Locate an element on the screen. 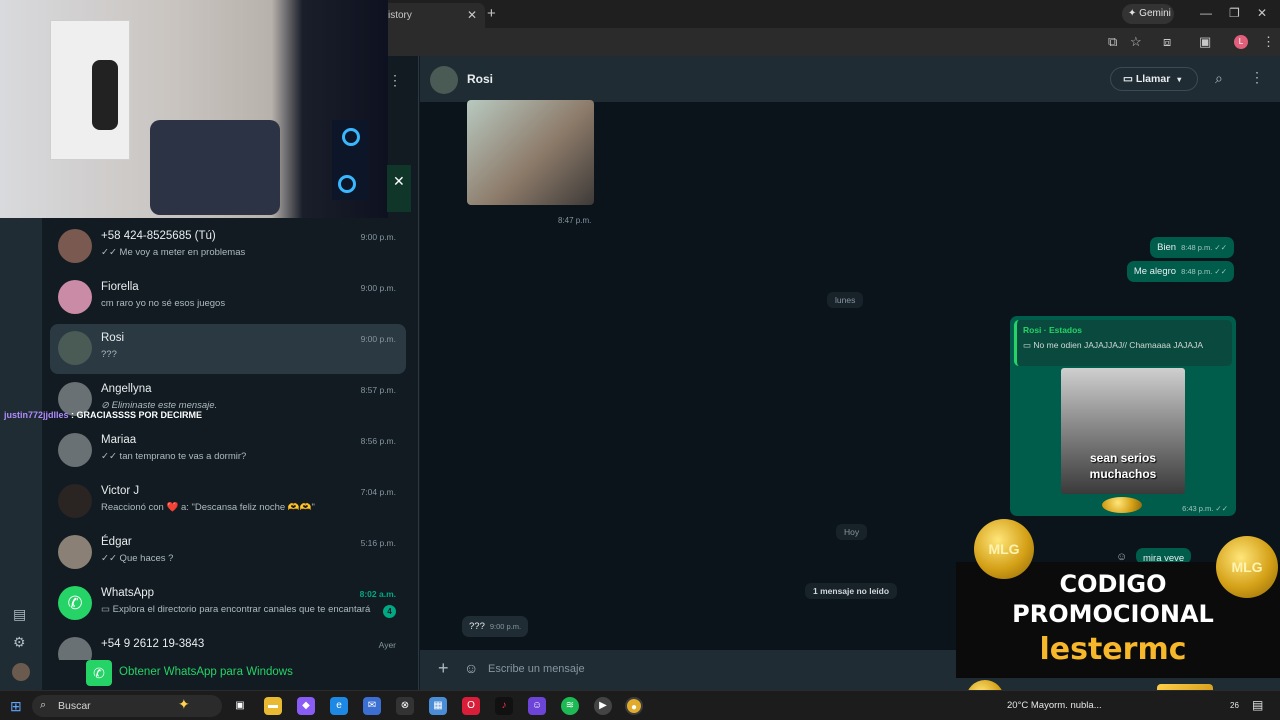  call-button: ▭ Llamar ▾ is located at coordinates (1154, 79).